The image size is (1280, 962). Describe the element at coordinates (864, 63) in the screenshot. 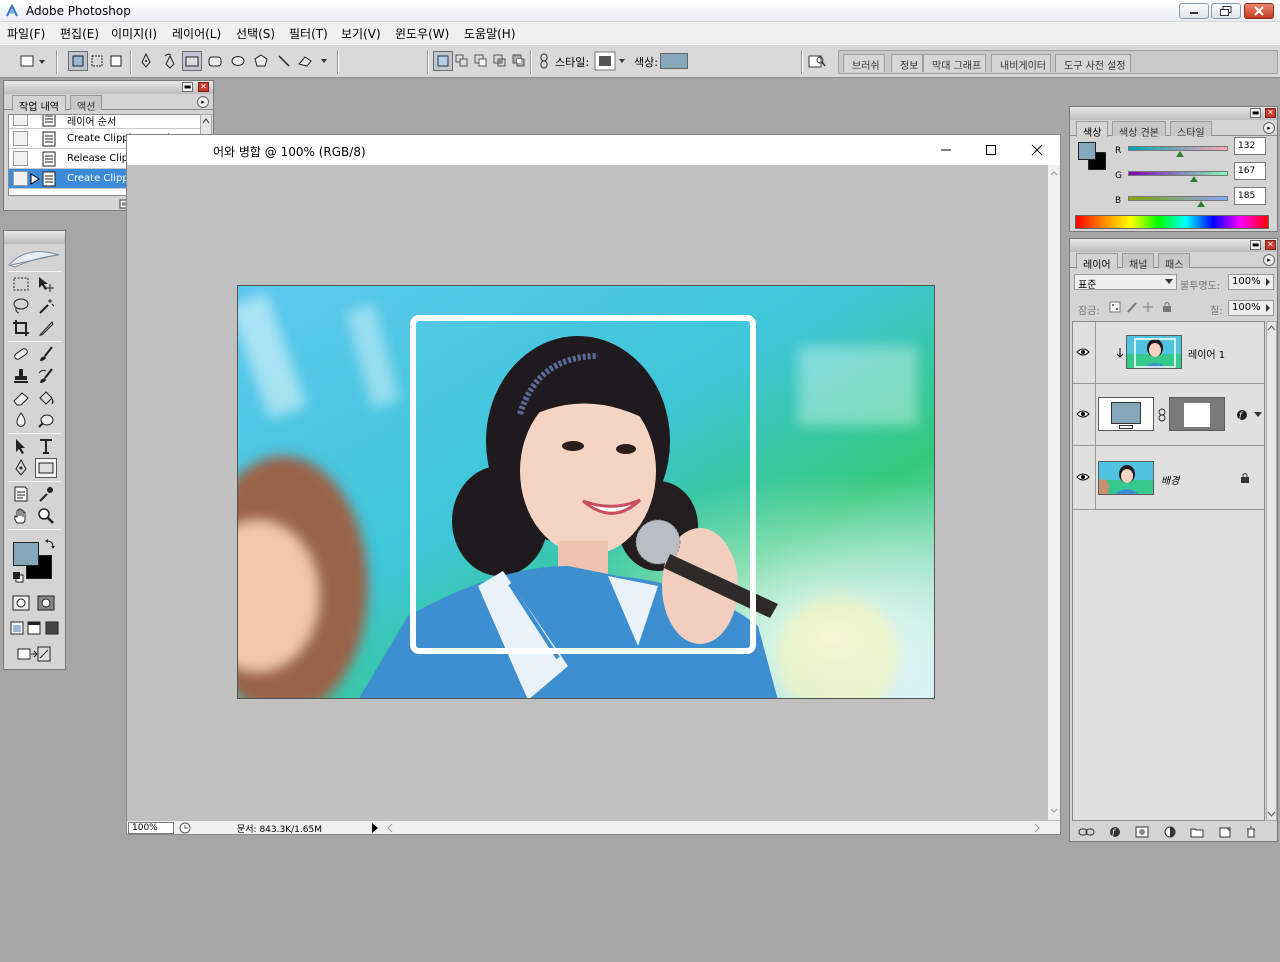

I see `palette-well-tab-brushes: 브러쉬` at that location.